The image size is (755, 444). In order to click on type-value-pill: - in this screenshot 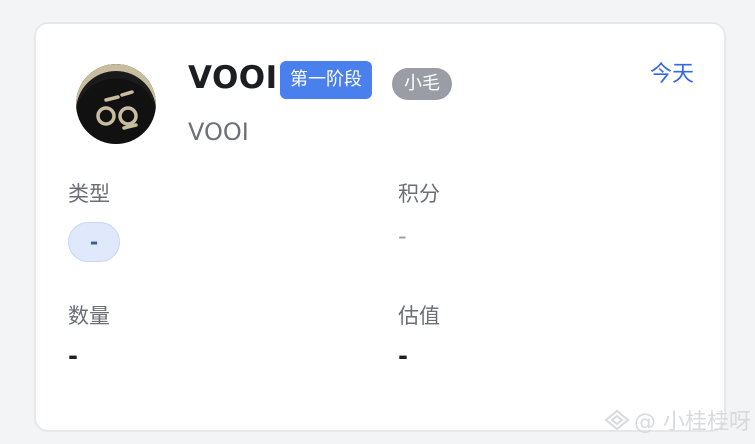, I will do `click(94, 242)`.